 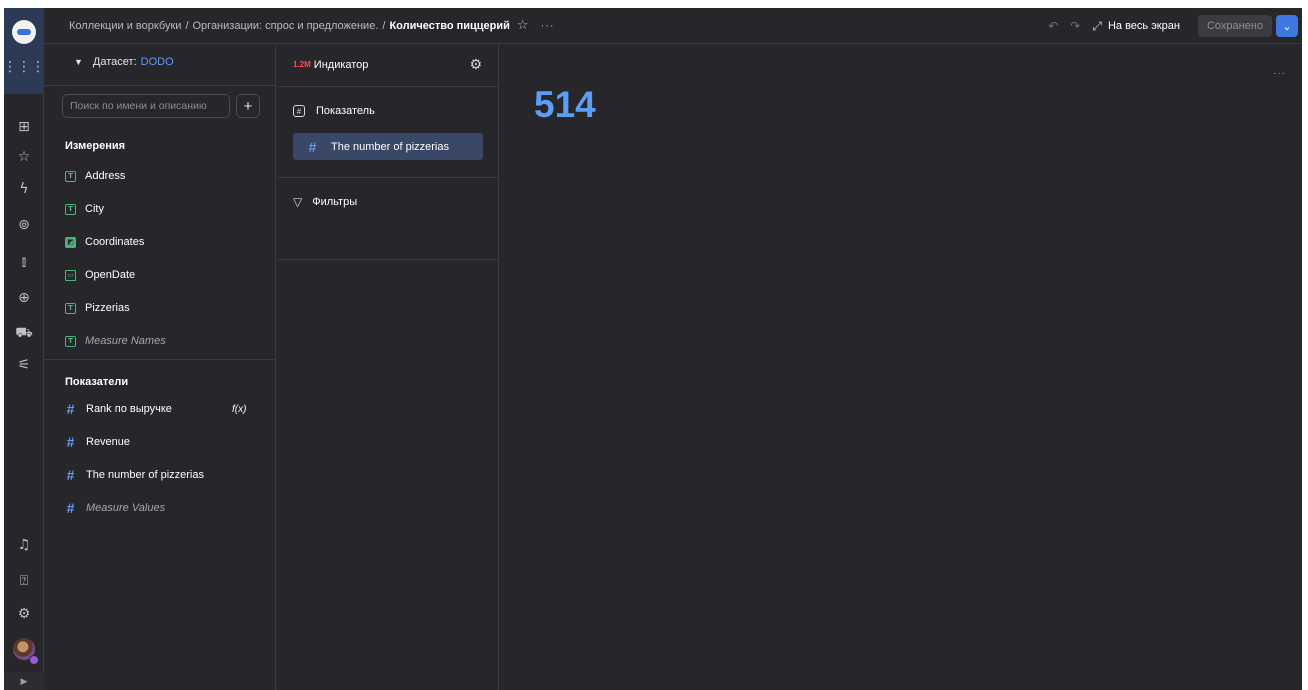 I want to click on breadcrumb-collections: Коллекции и воркбуки, so click(x=125, y=26).